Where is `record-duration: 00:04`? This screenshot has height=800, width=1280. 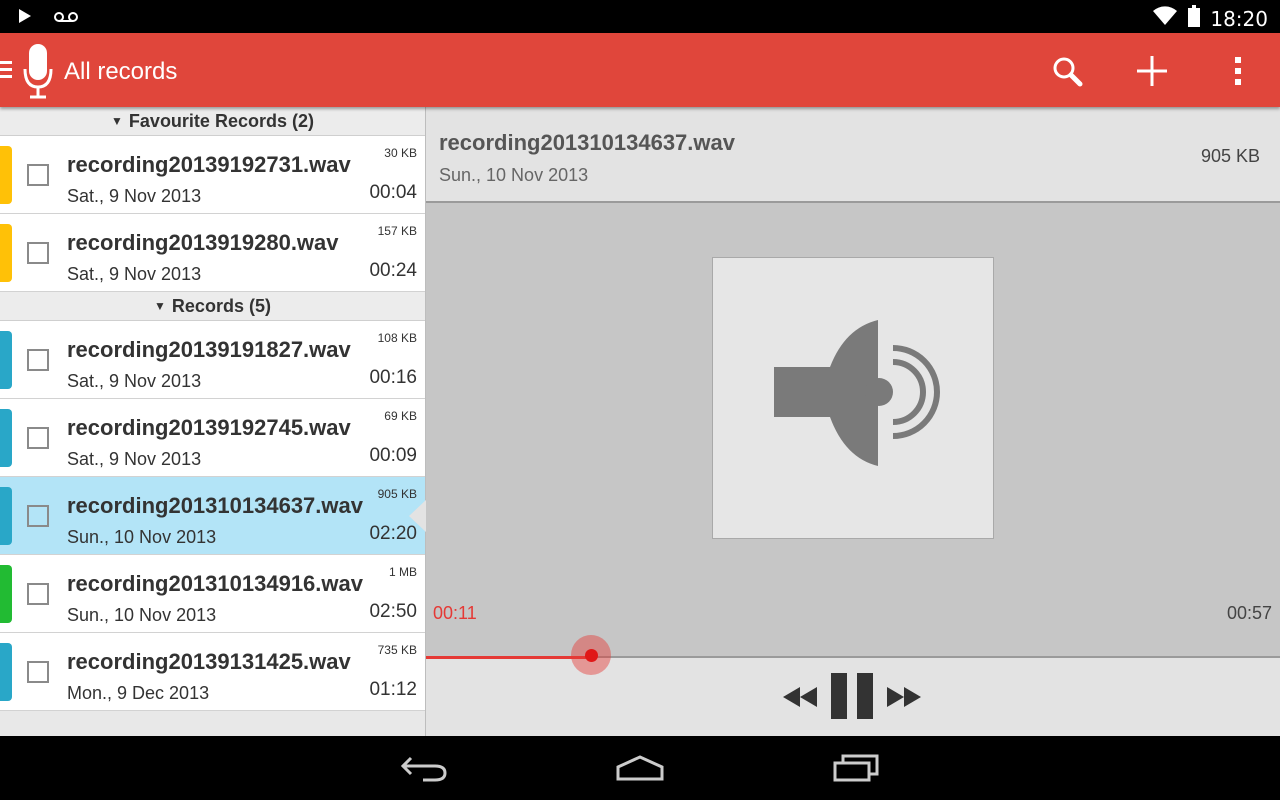
record-duration: 00:04 is located at coordinates (393, 192).